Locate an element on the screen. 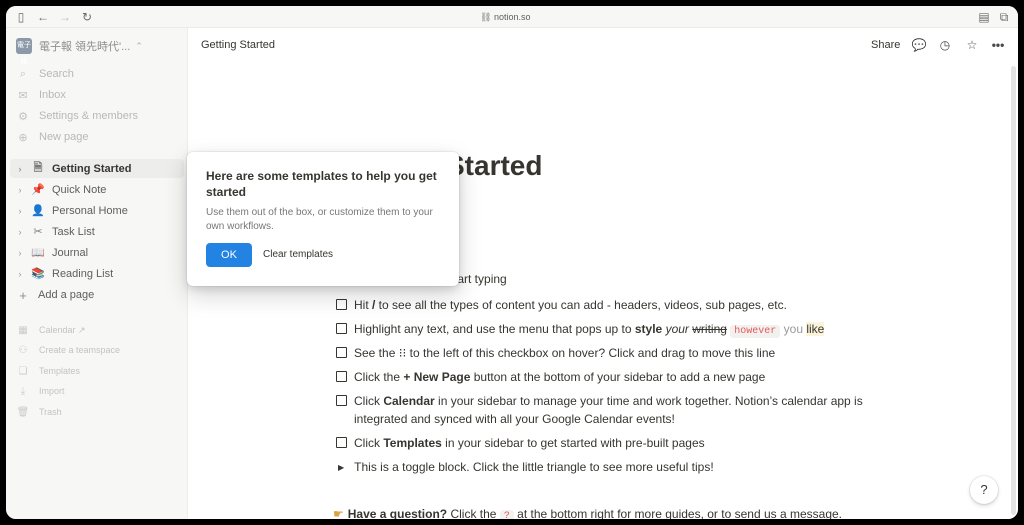 The height and width of the screenshot is (525, 1024). browser-toolbar: ▯ ← → ↻ ⛓ notion.so ▤ ⧉ is located at coordinates (512, 17).